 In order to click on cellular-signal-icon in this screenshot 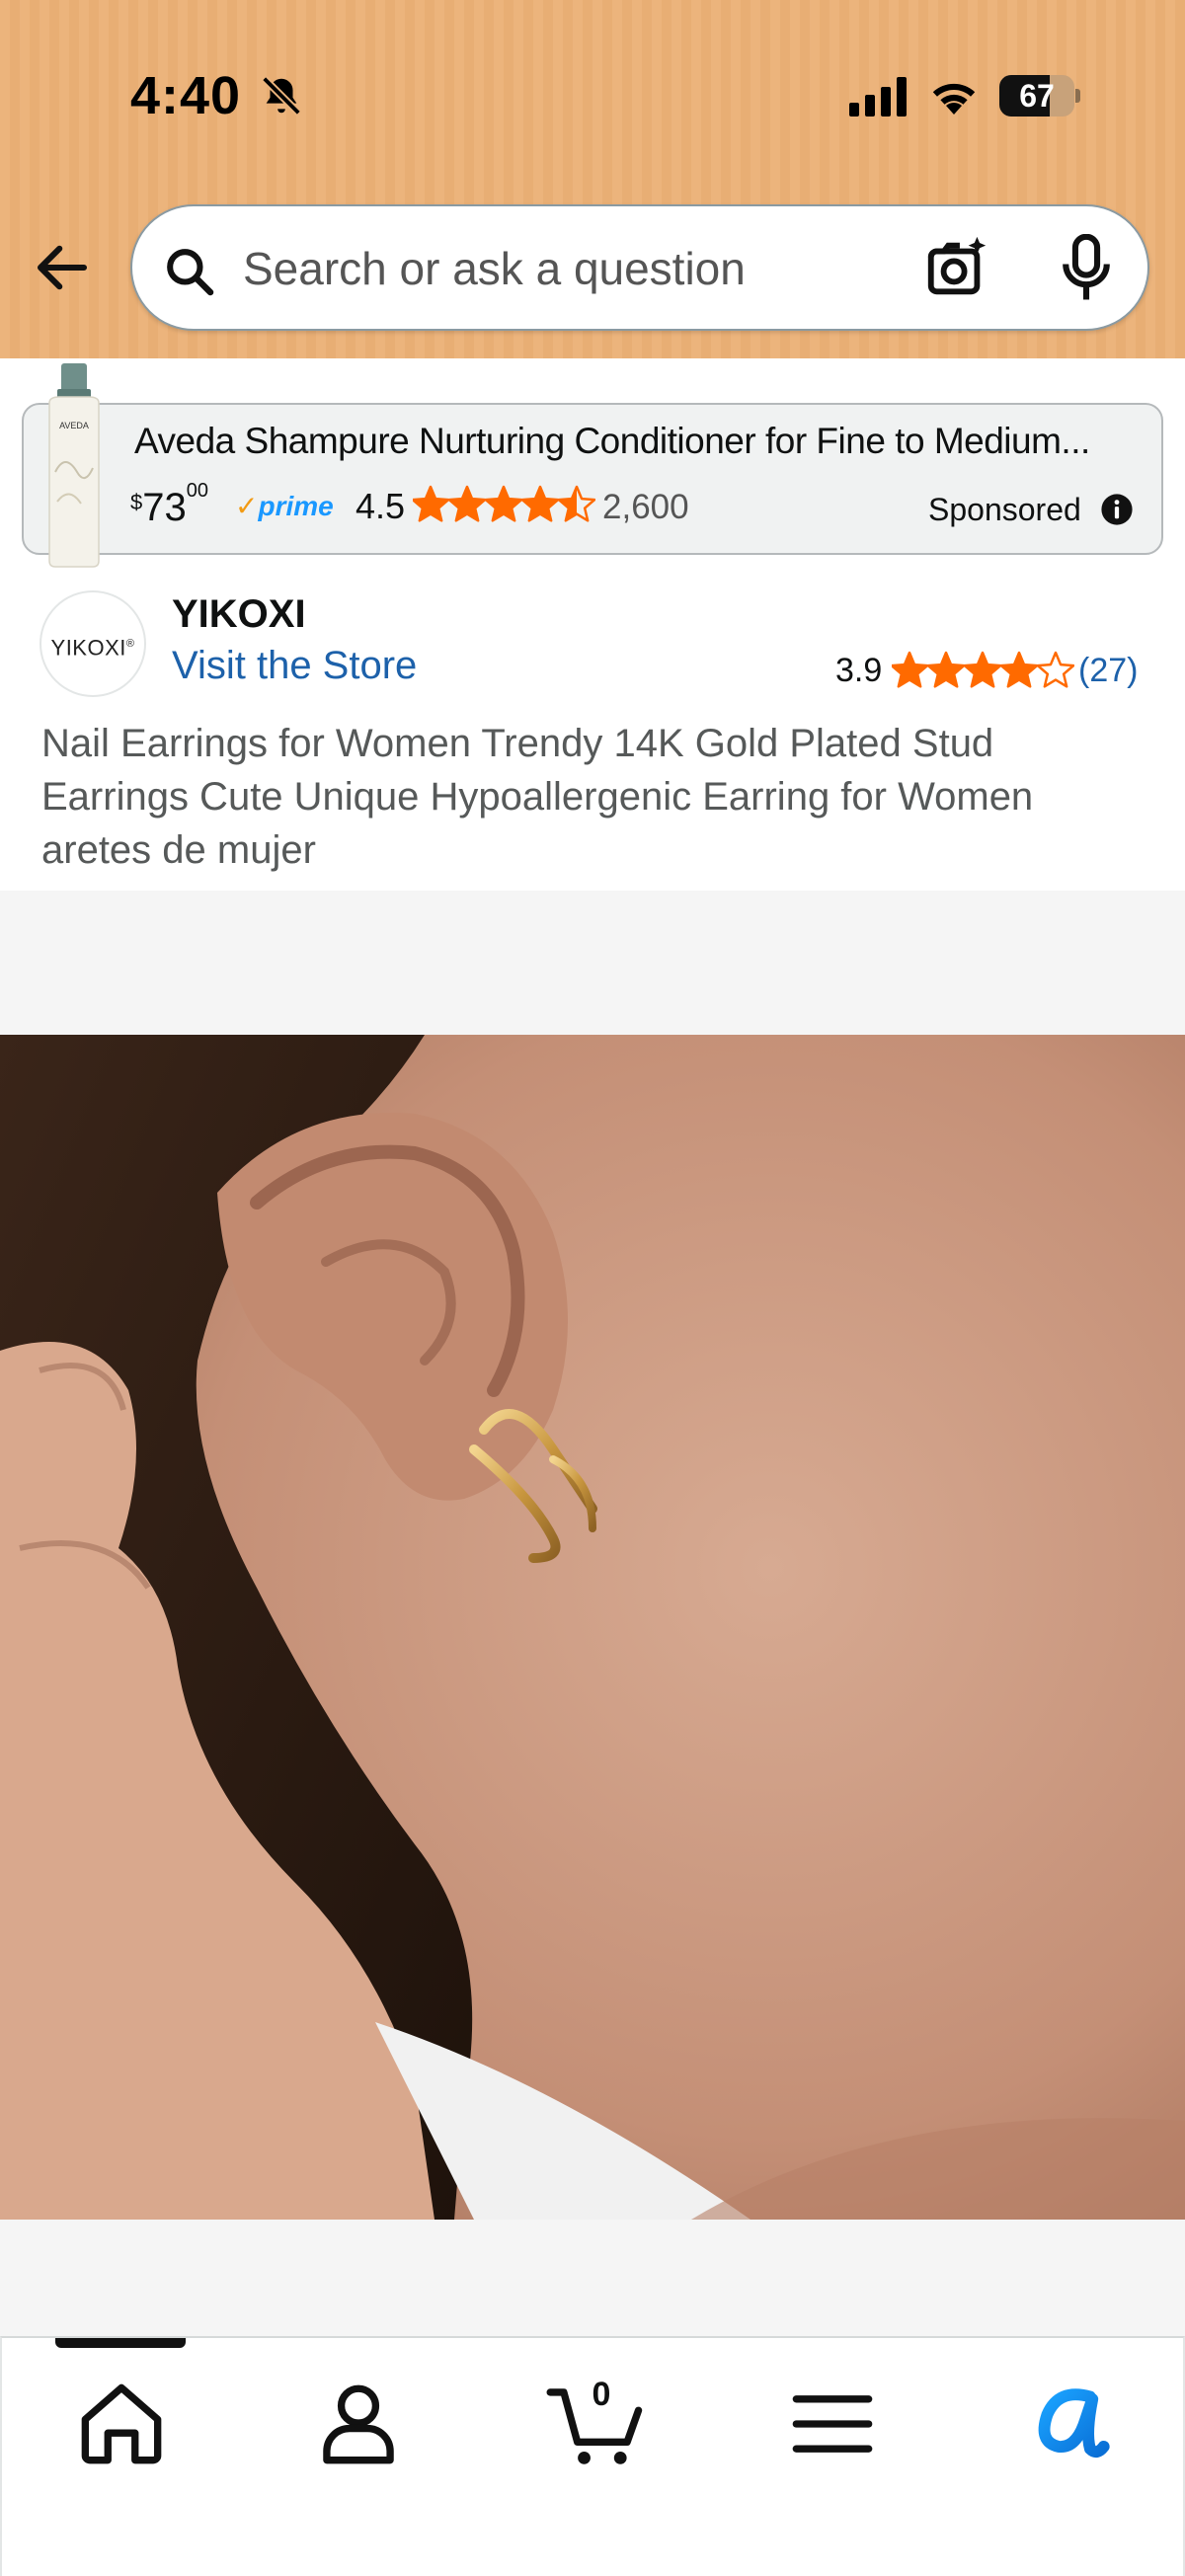, I will do `click(878, 97)`.